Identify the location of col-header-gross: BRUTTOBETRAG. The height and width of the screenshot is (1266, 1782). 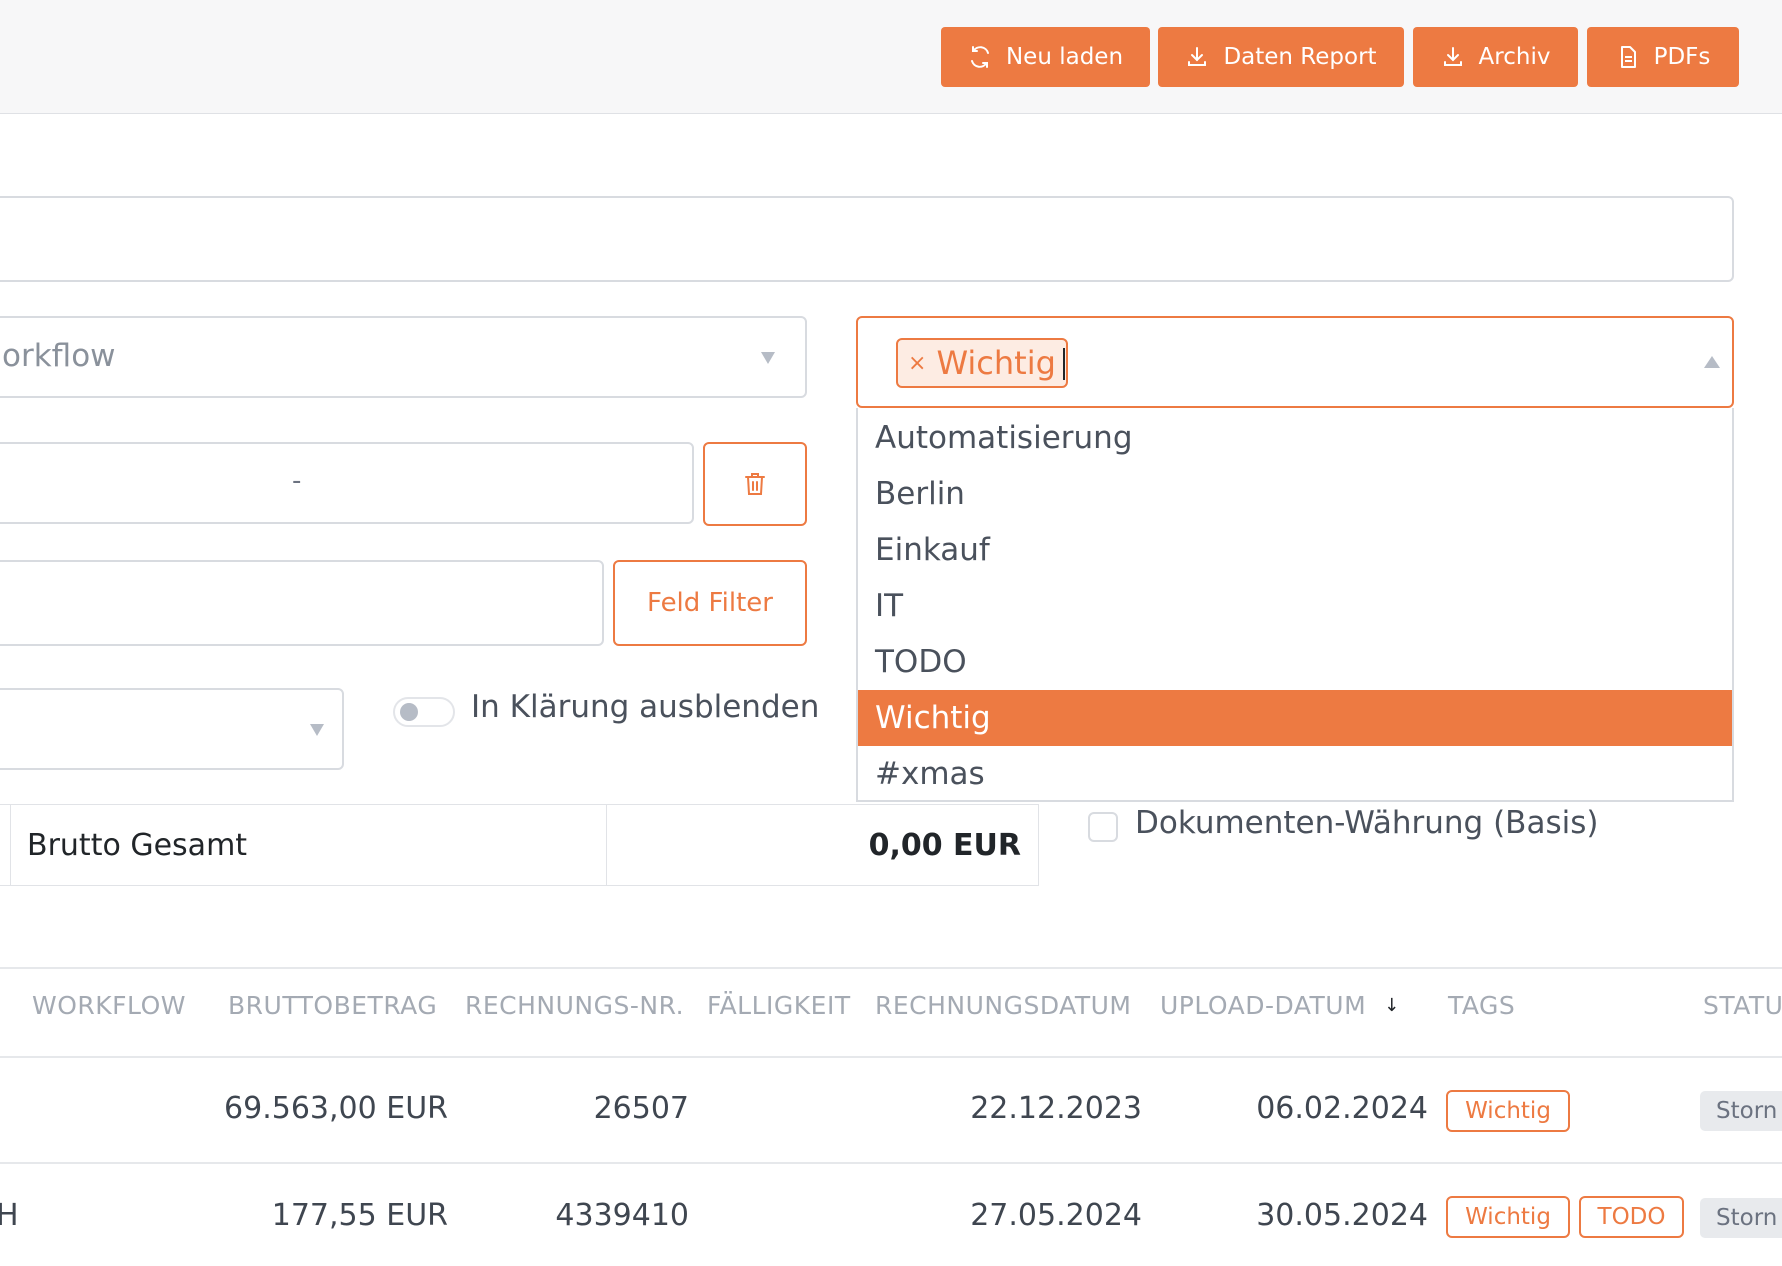
(332, 1005).